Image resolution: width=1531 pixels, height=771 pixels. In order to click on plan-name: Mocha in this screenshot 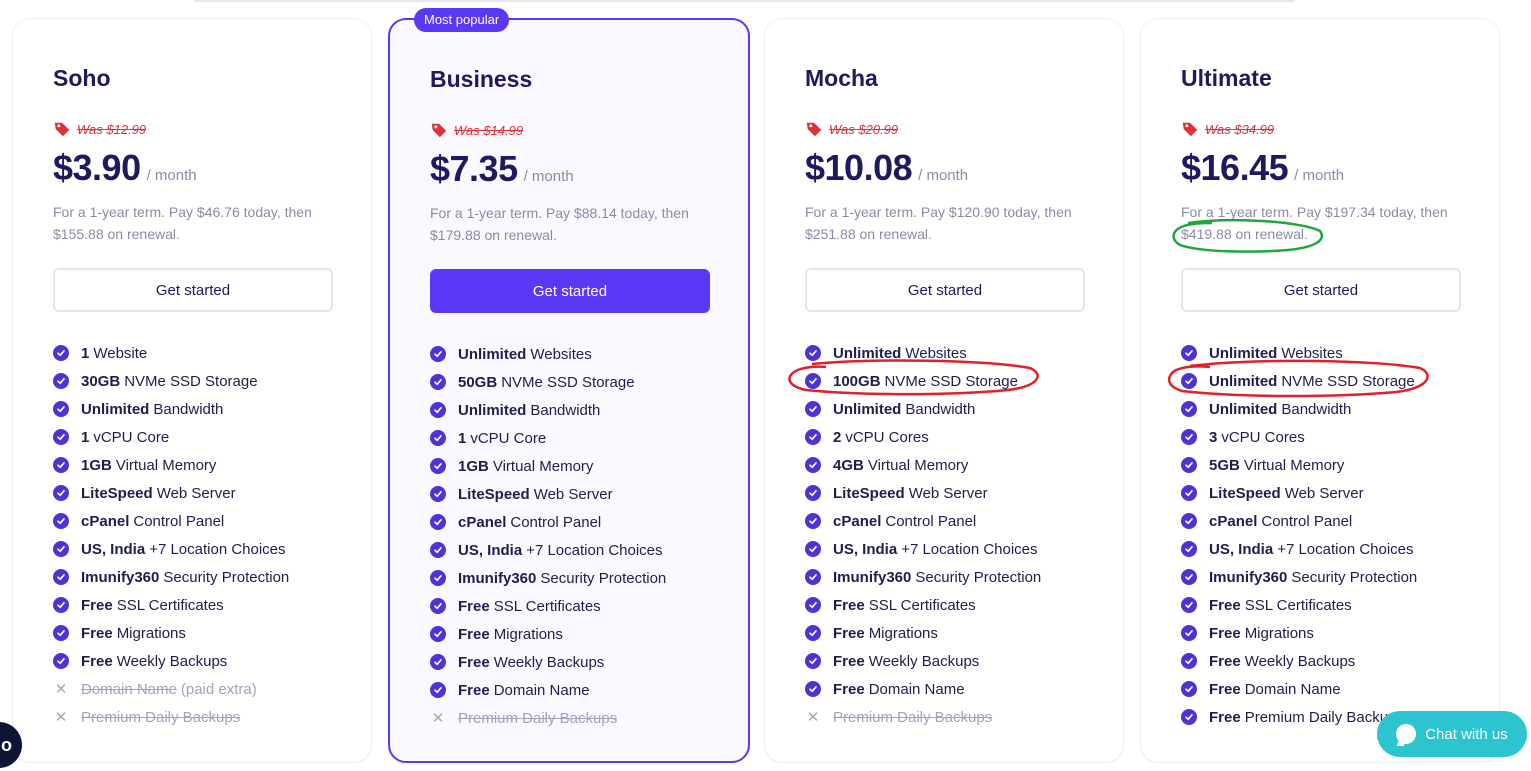, I will do `click(841, 78)`.